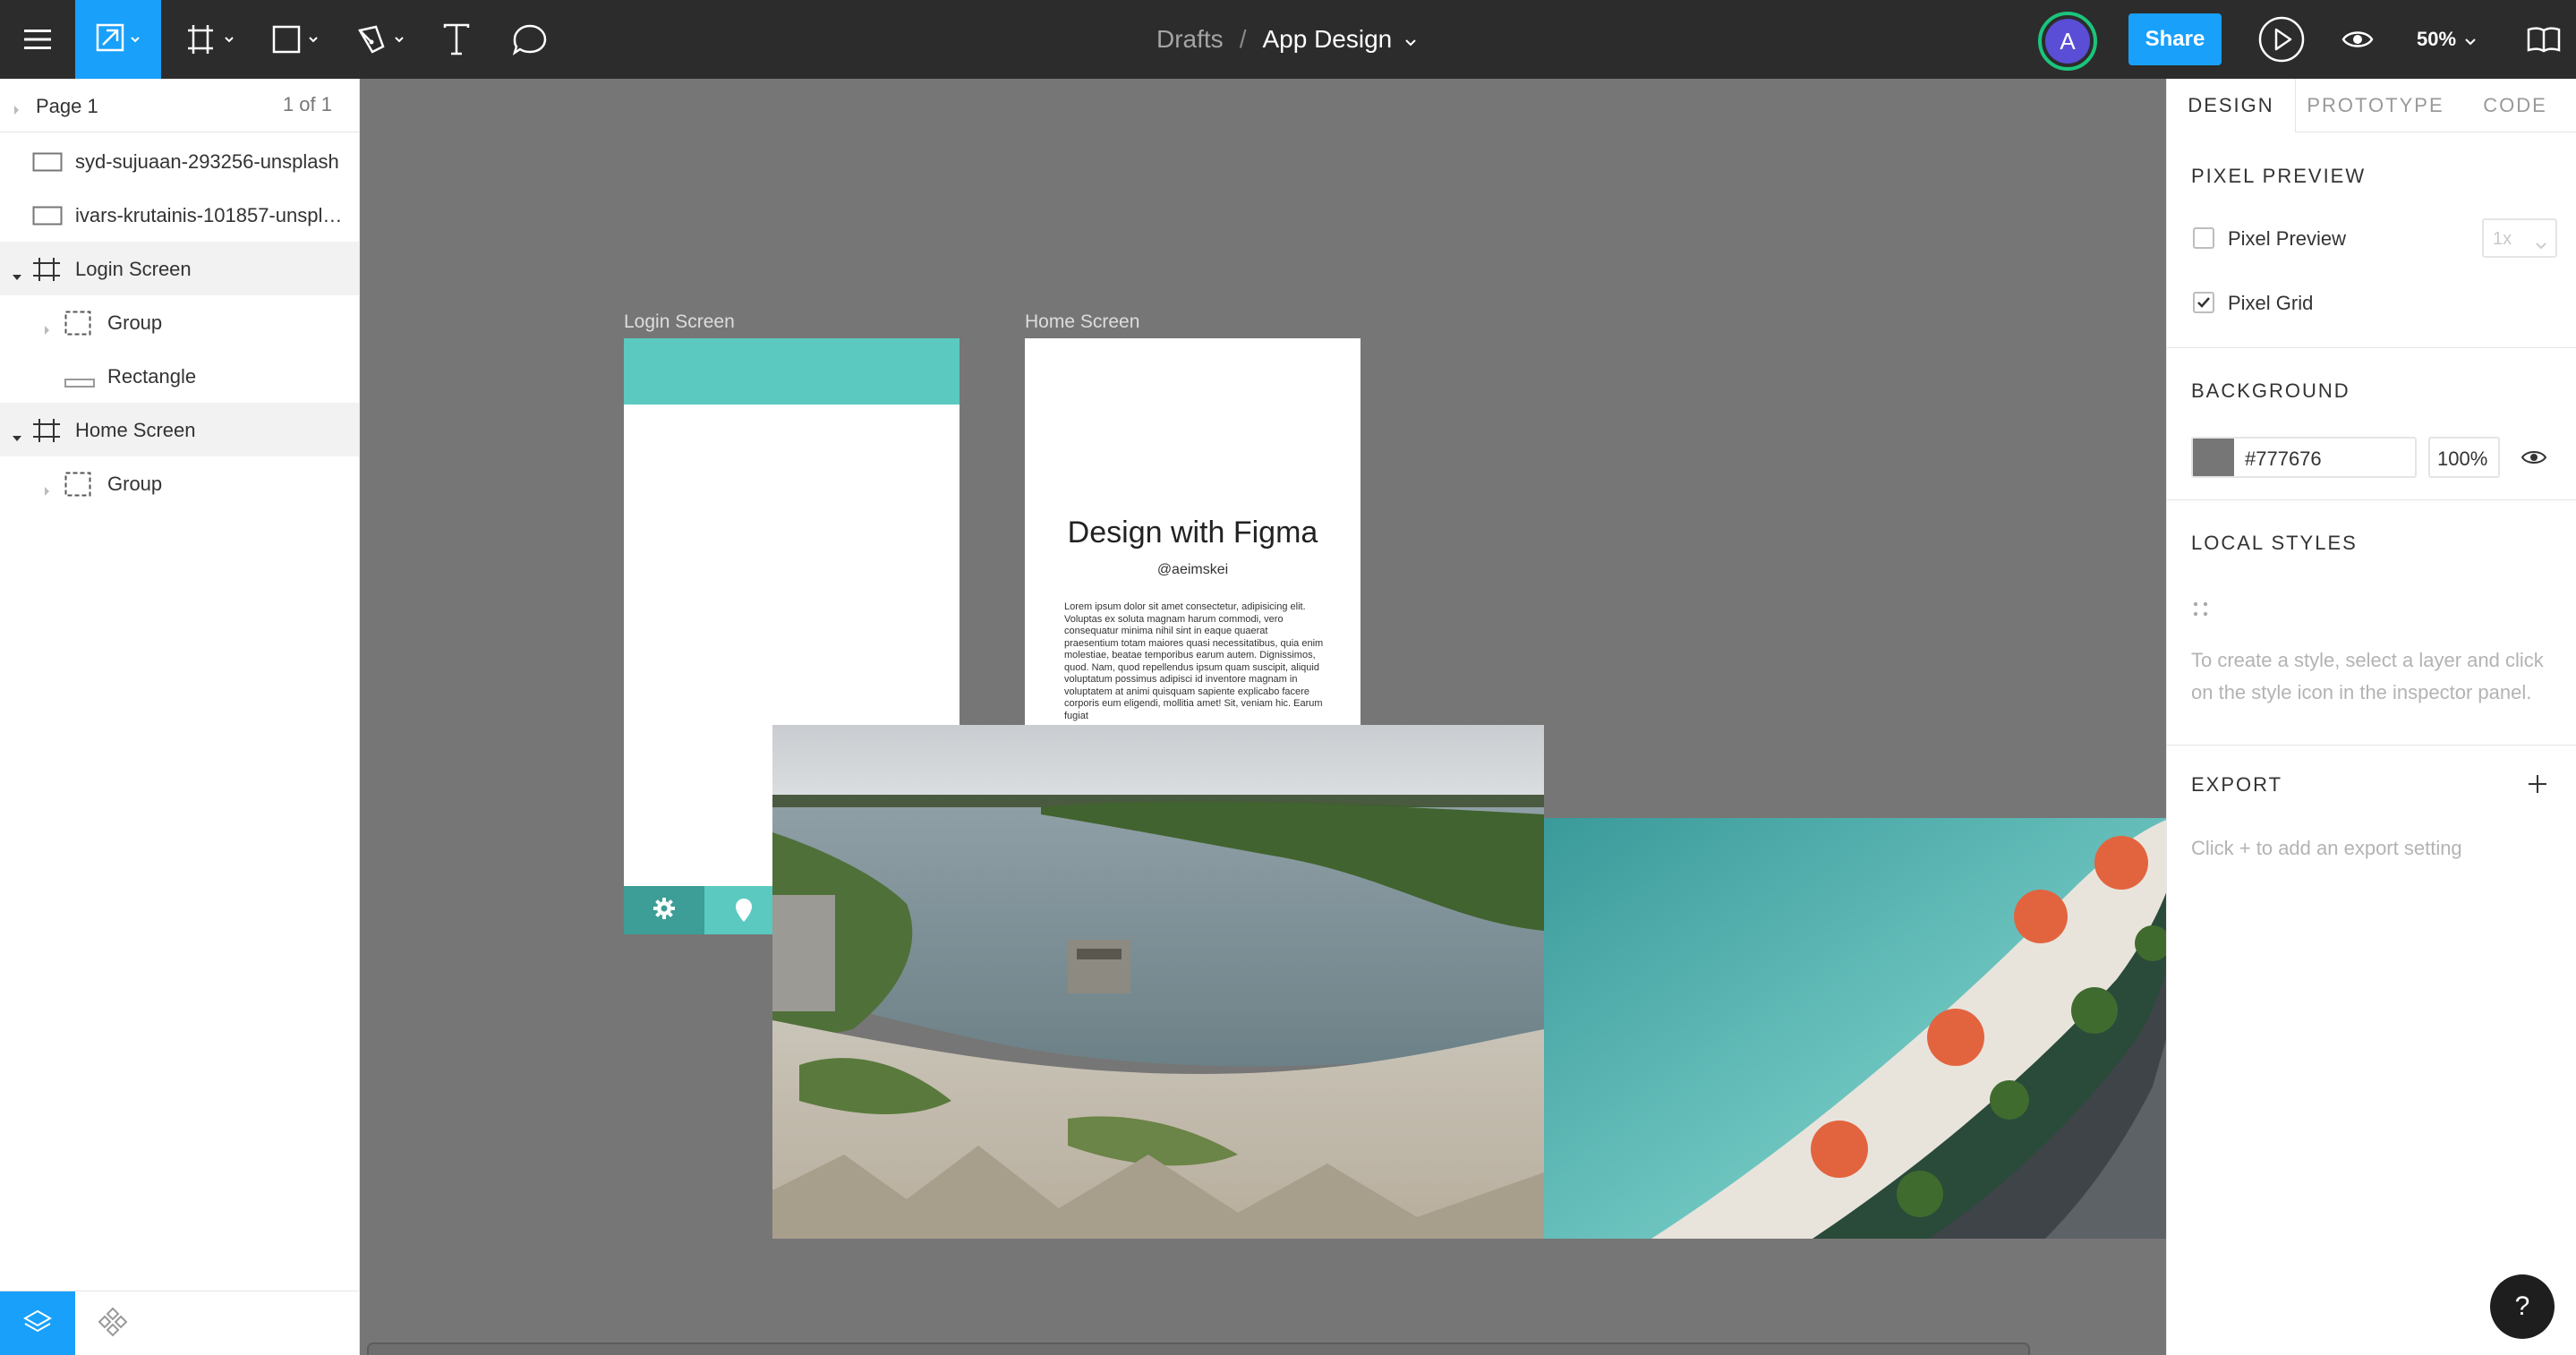 The height and width of the screenshot is (1355, 2576). I want to click on layer-row-frame: Home Screen, so click(179, 430).